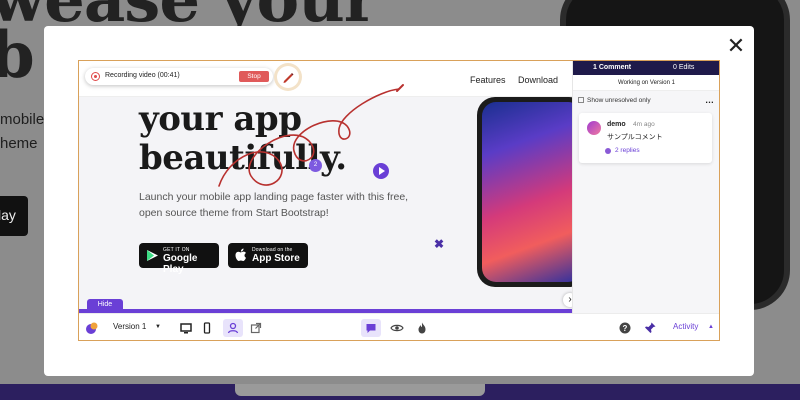 The image size is (800, 400). What do you see at coordinates (186, 328) in the screenshot?
I see `desktop-view-icon` at bounding box center [186, 328].